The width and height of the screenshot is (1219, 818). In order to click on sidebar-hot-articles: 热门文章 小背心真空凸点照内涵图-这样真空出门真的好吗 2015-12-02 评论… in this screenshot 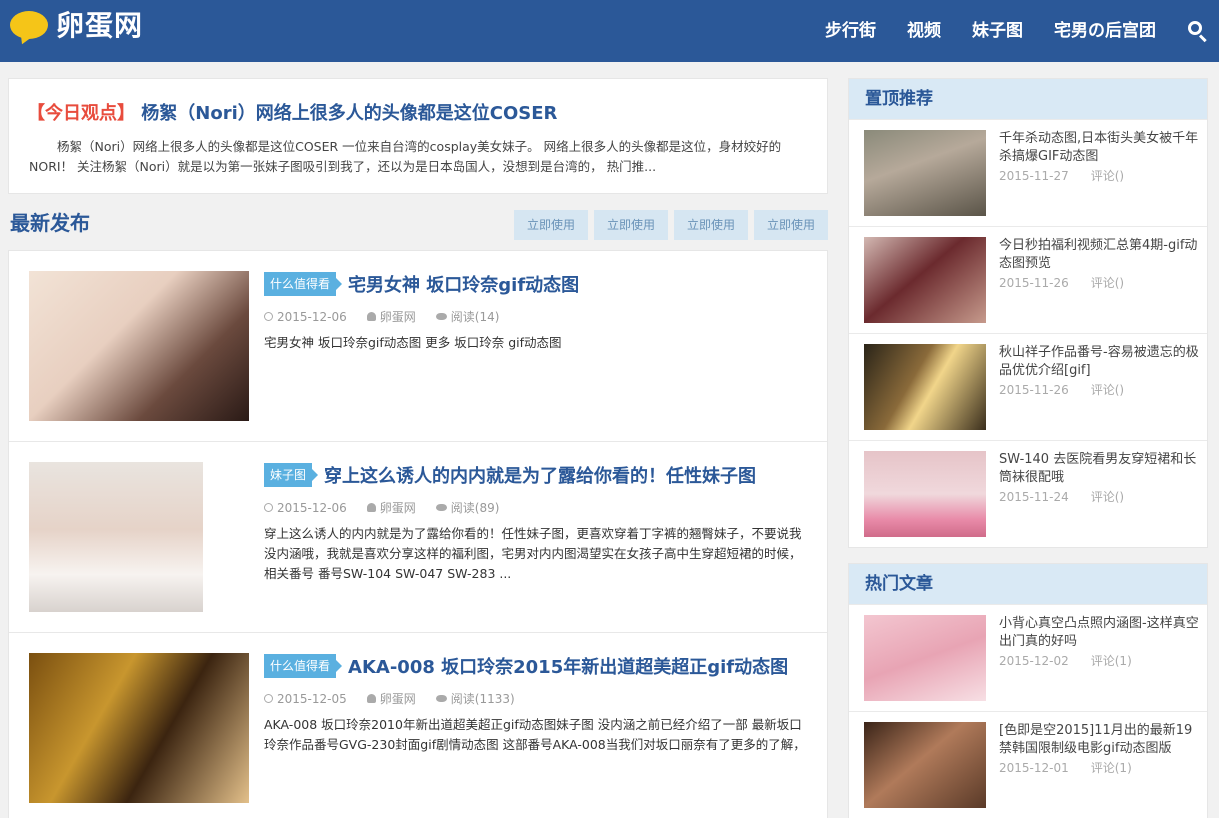, I will do `click(1028, 690)`.